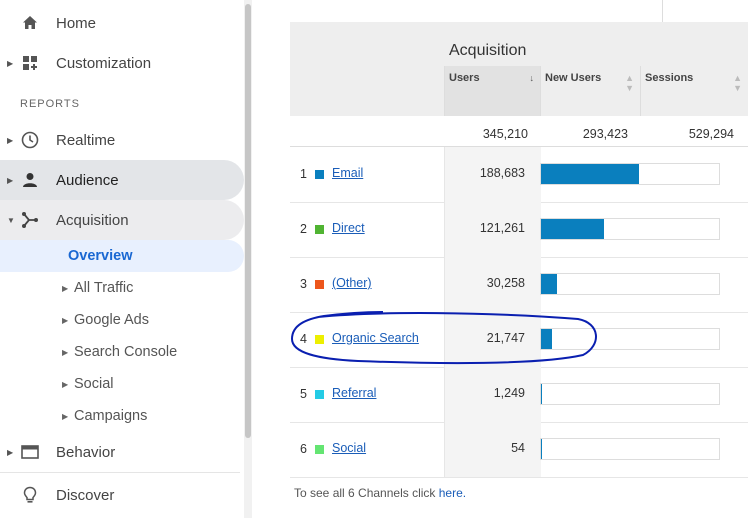 This screenshot has height=518, width=748. I want to click on nav-realtime: ▶ Realtime, so click(122, 140).